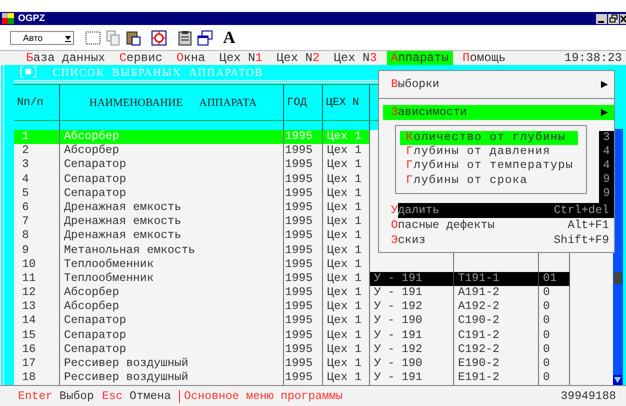 The image size is (626, 406). What do you see at coordinates (25, 151) in the screenshot?
I see `table-cell: 2` at bounding box center [25, 151].